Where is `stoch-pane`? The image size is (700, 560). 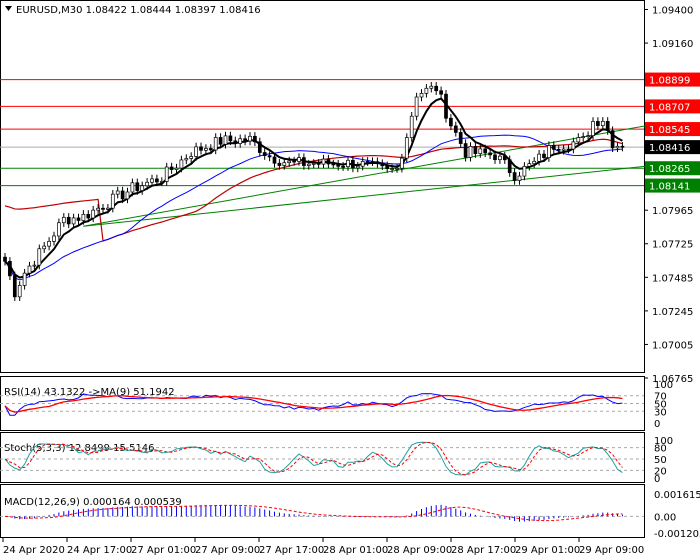
stoch-pane is located at coordinates (322, 457).